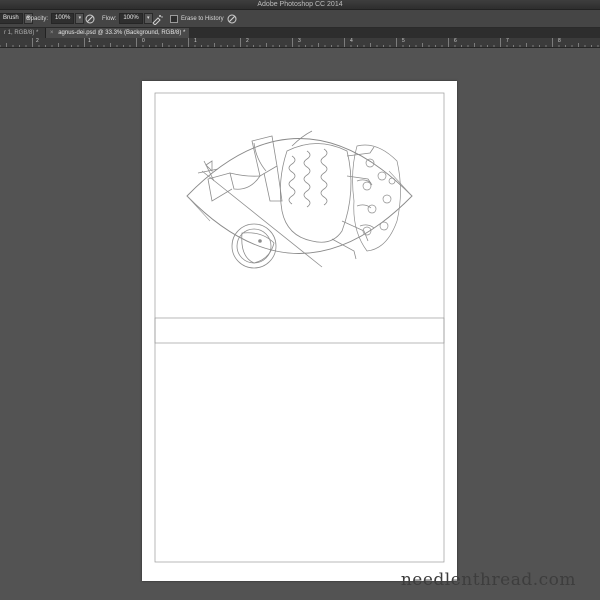  What do you see at coordinates (351, 41) in the screenshot?
I see `ruler-label: 4` at bounding box center [351, 41].